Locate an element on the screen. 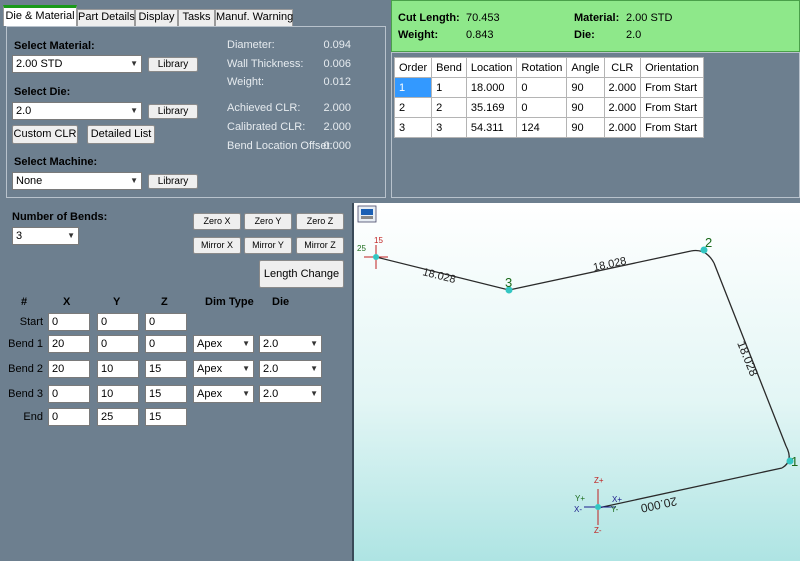 The width and height of the screenshot is (800, 561). cell-order: 1 is located at coordinates (413, 87).